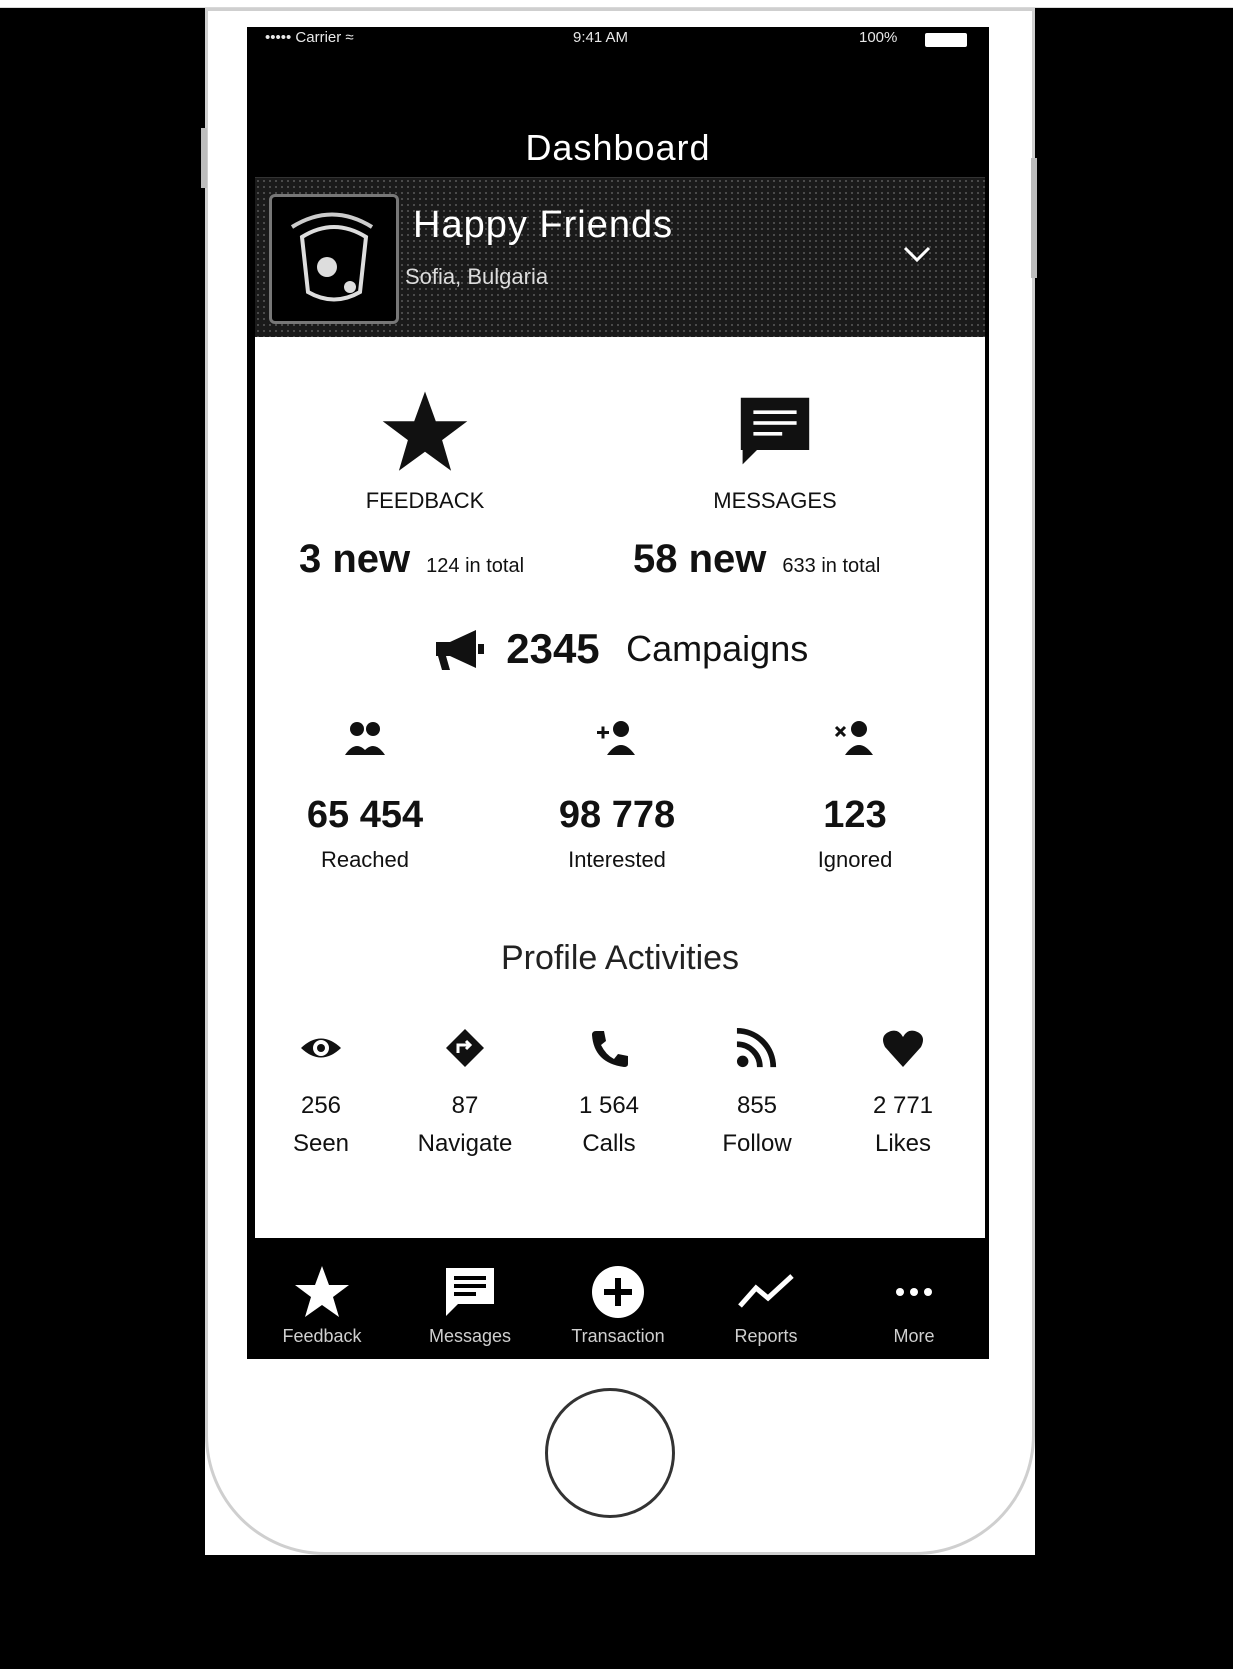 This screenshot has width=1233, height=1669. I want to click on side-button, so click(204, 158).